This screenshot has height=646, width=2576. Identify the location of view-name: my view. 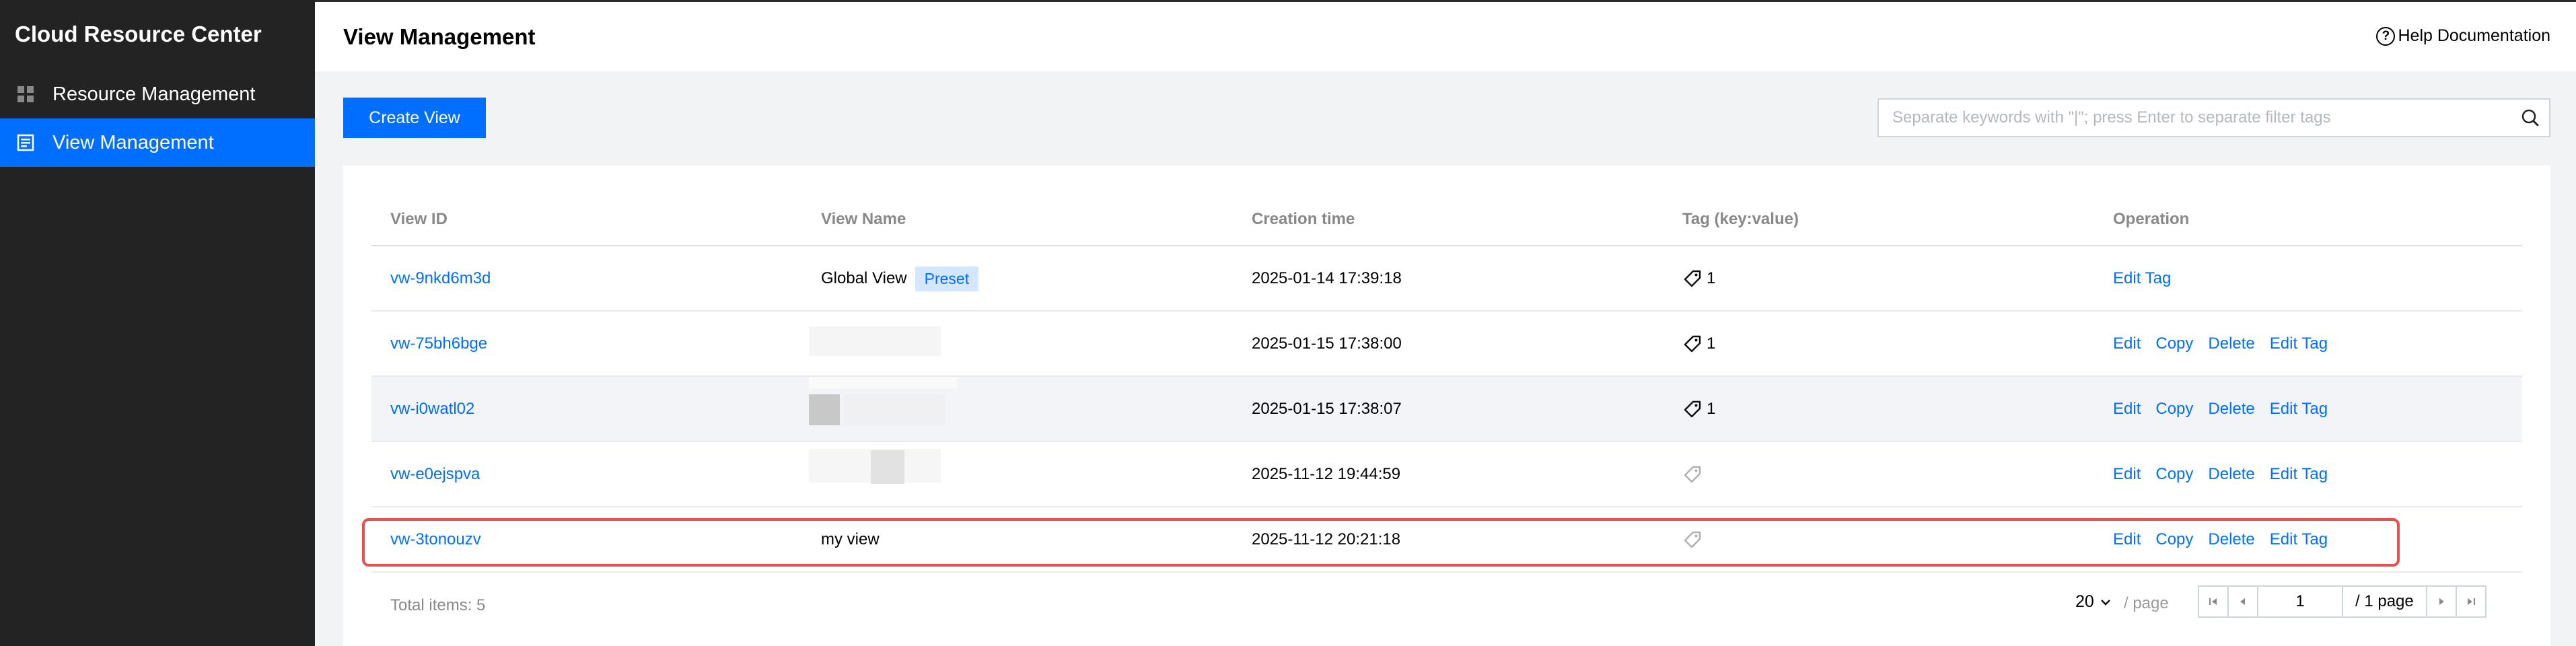
(850, 539).